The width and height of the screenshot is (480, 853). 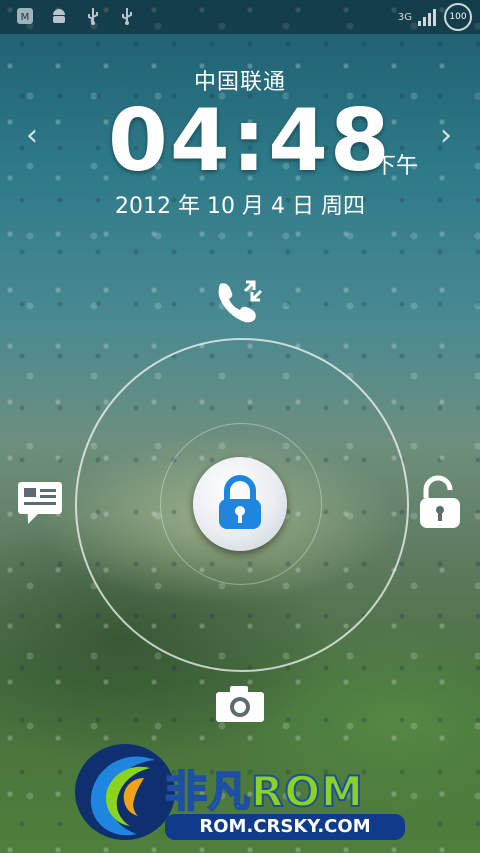 I want to click on messages-target, so click(x=41, y=503).